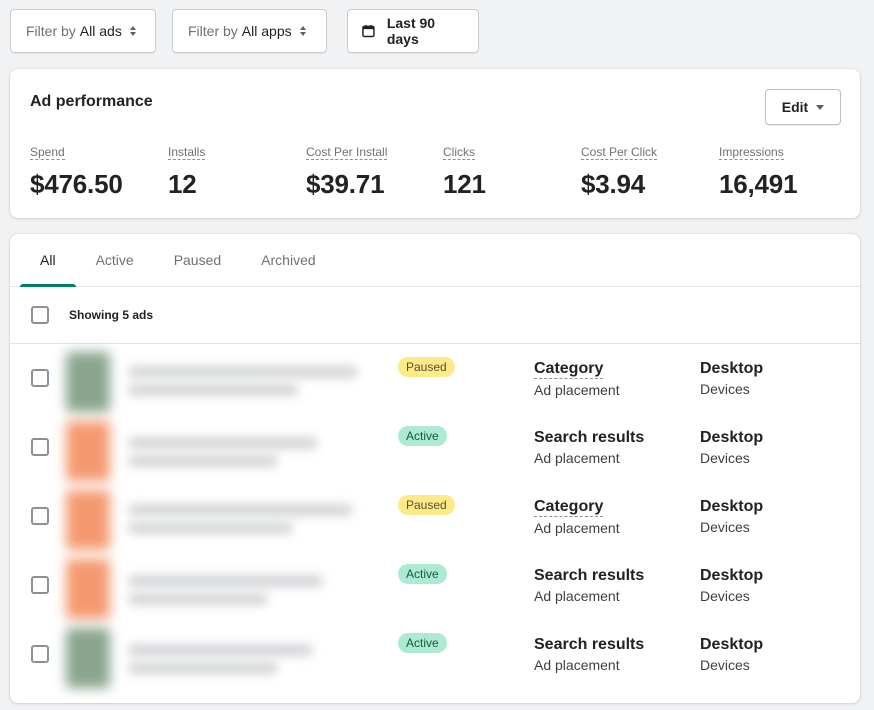 The width and height of the screenshot is (874, 710). What do you see at coordinates (435, 260) in the screenshot?
I see `tab-bar: All Active Paused Archived` at bounding box center [435, 260].